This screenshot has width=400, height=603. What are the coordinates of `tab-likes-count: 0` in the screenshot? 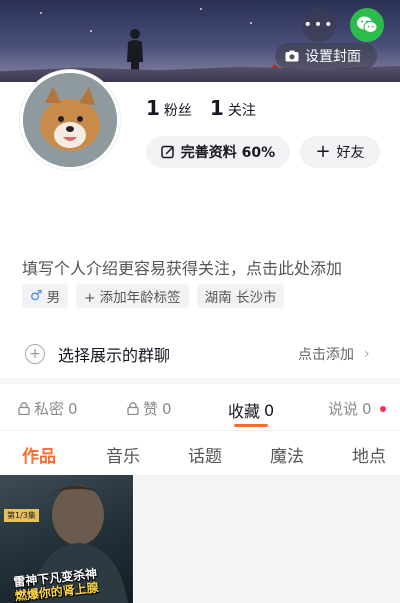 It's located at (167, 408).